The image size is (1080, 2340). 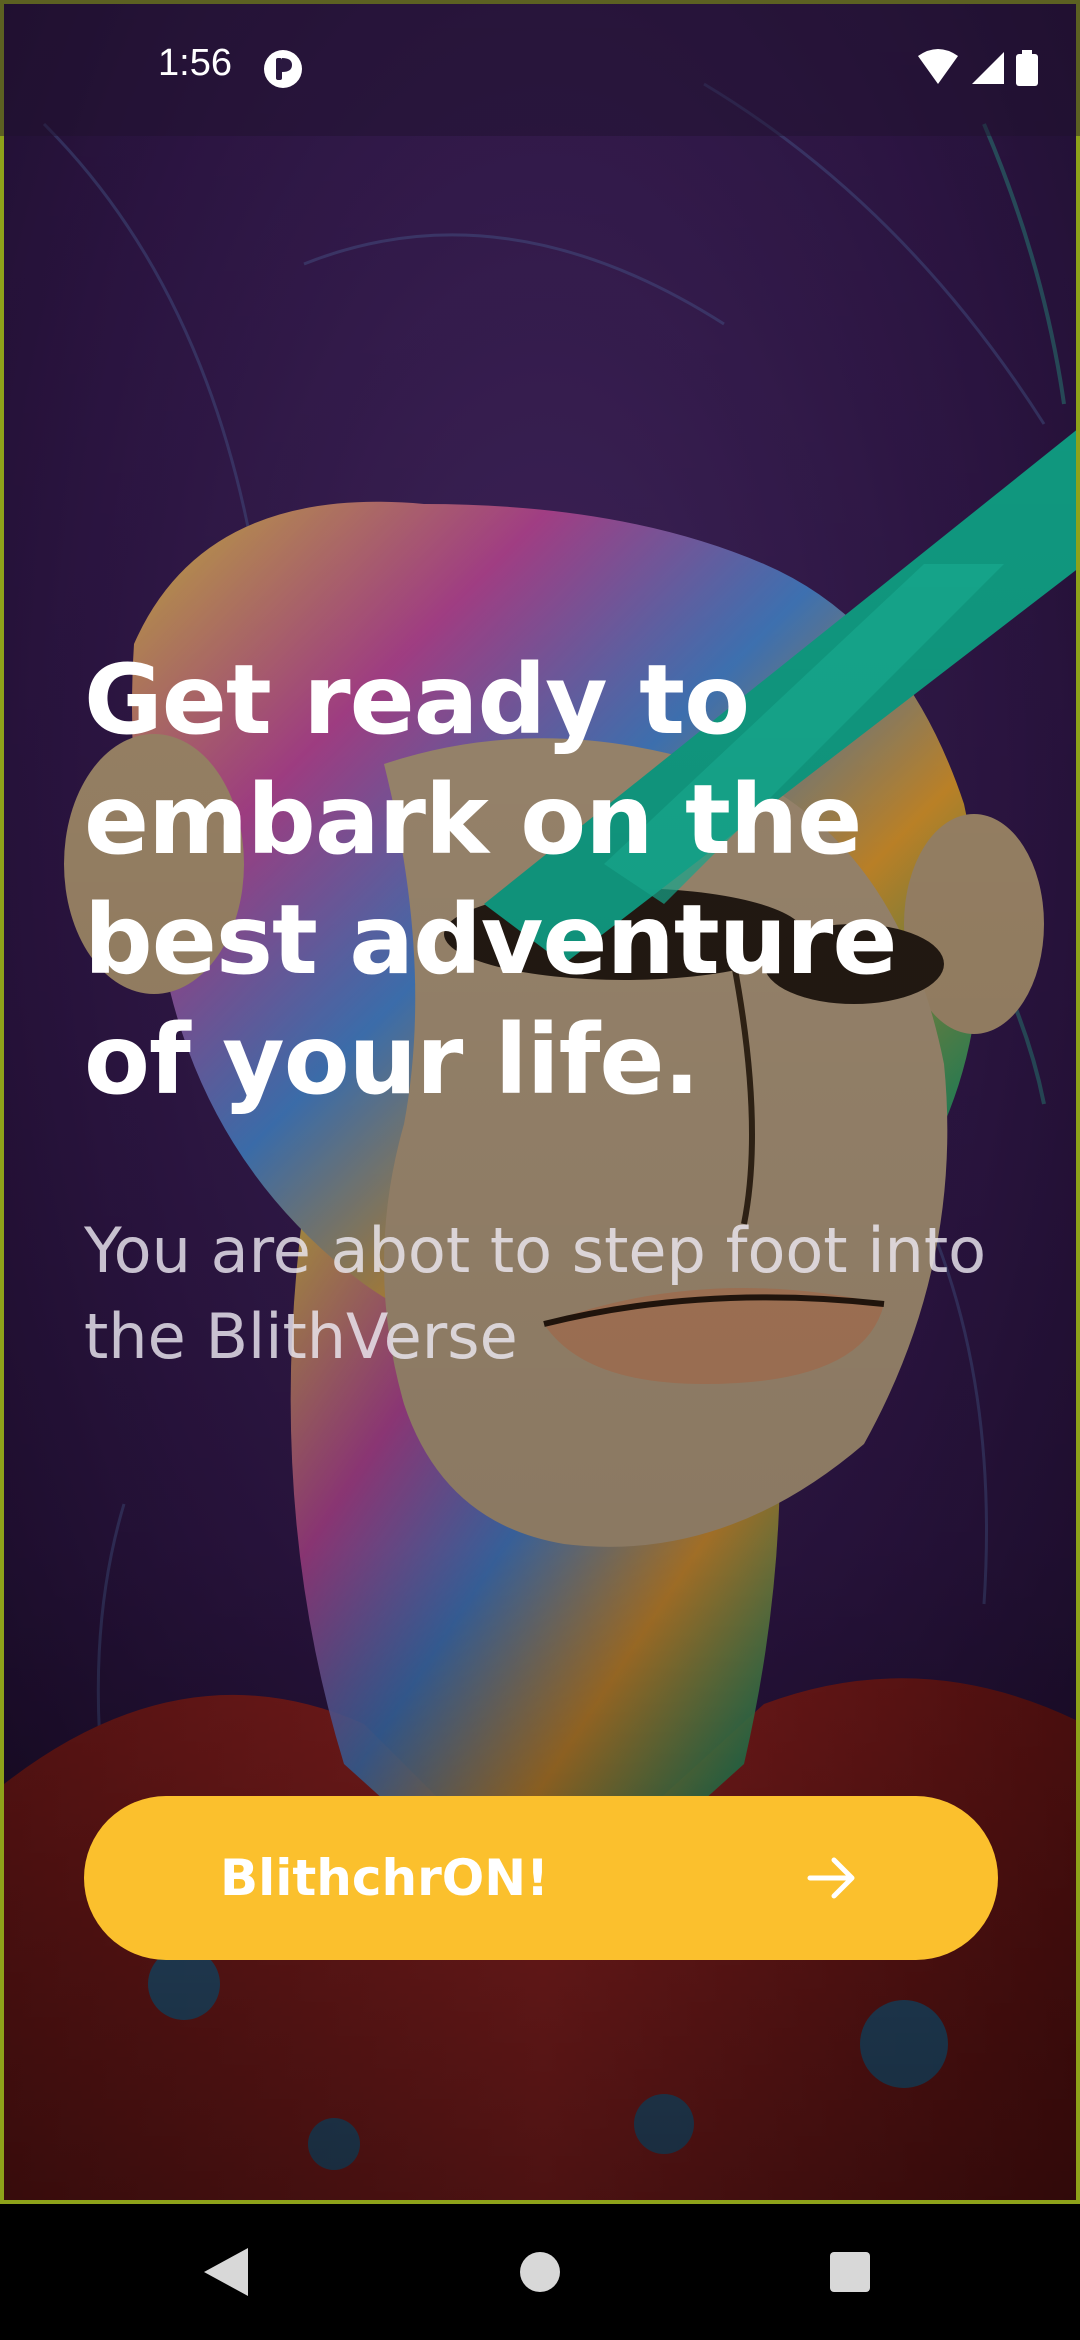 What do you see at coordinates (831, 1878) in the screenshot?
I see `arrow-right-icon` at bounding box center [831, 1878].